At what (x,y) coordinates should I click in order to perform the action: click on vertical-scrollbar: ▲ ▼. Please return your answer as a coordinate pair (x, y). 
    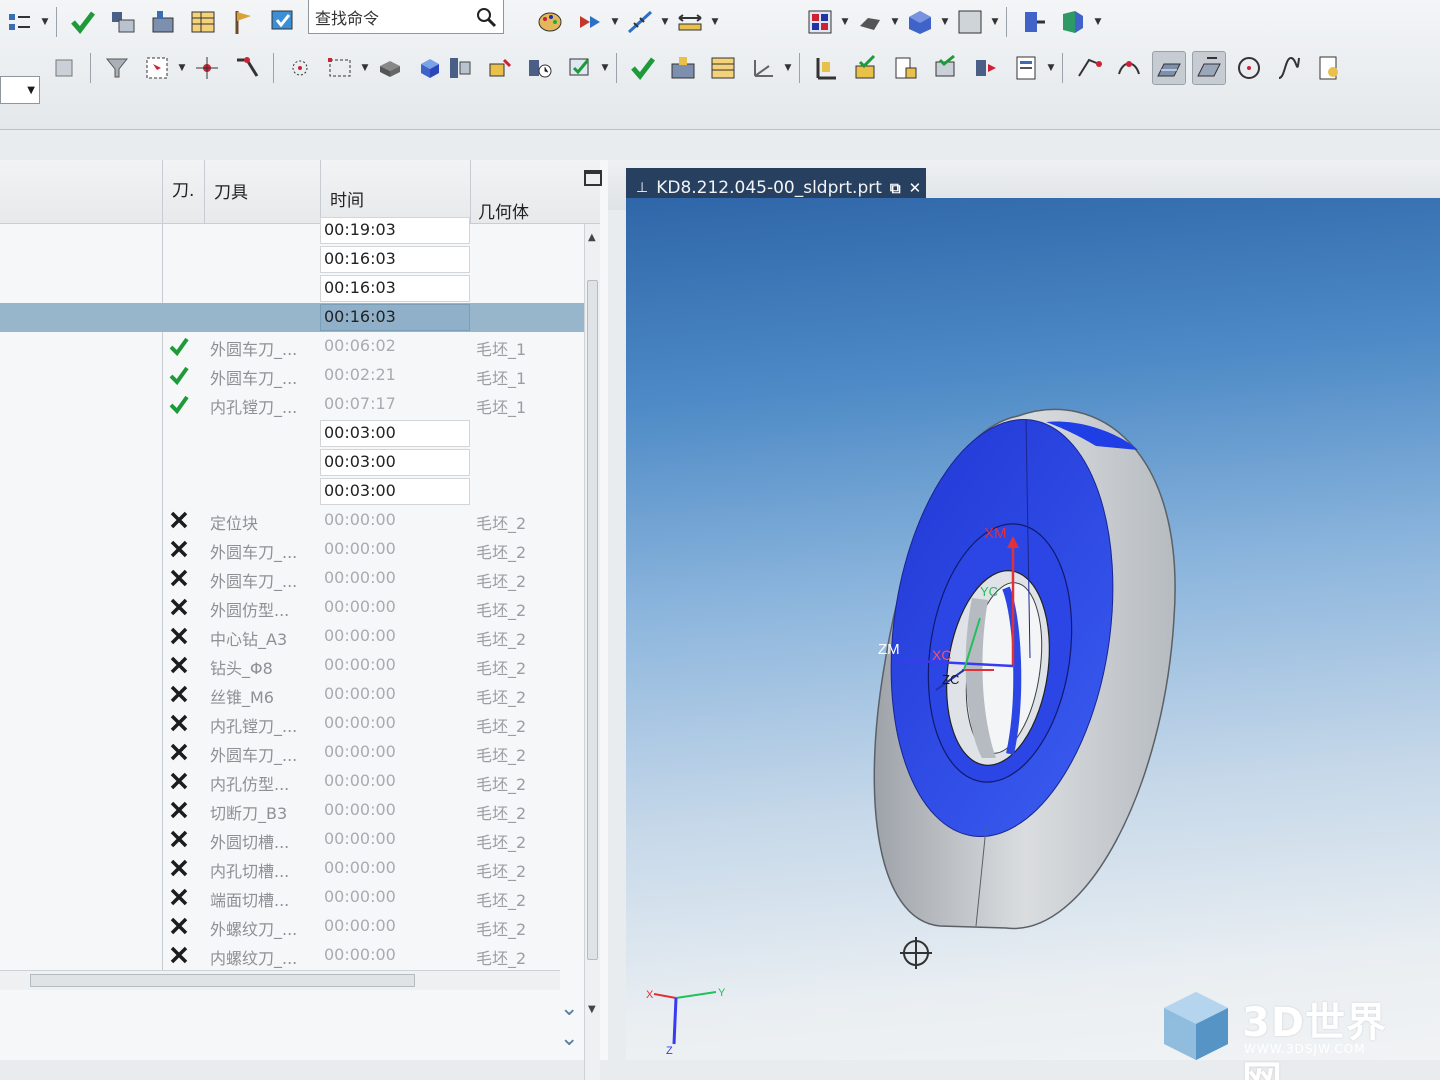
    Looking at the image, I should click on (592, 652).